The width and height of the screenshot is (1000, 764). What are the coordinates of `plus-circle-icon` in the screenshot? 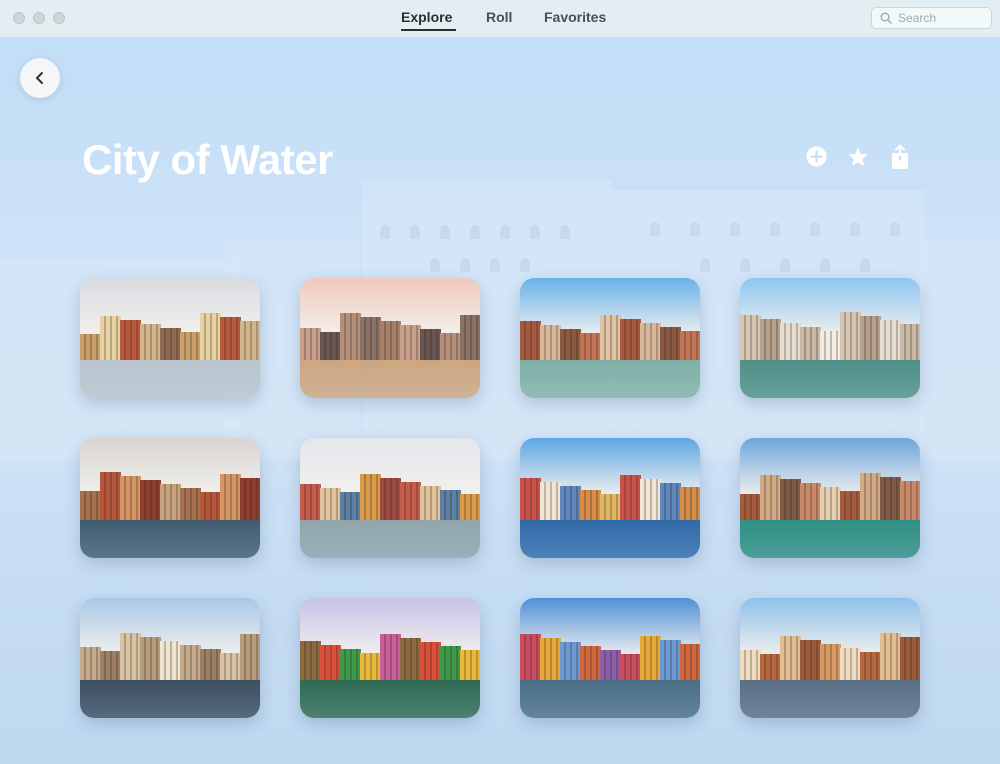 It's located at (816, 156).